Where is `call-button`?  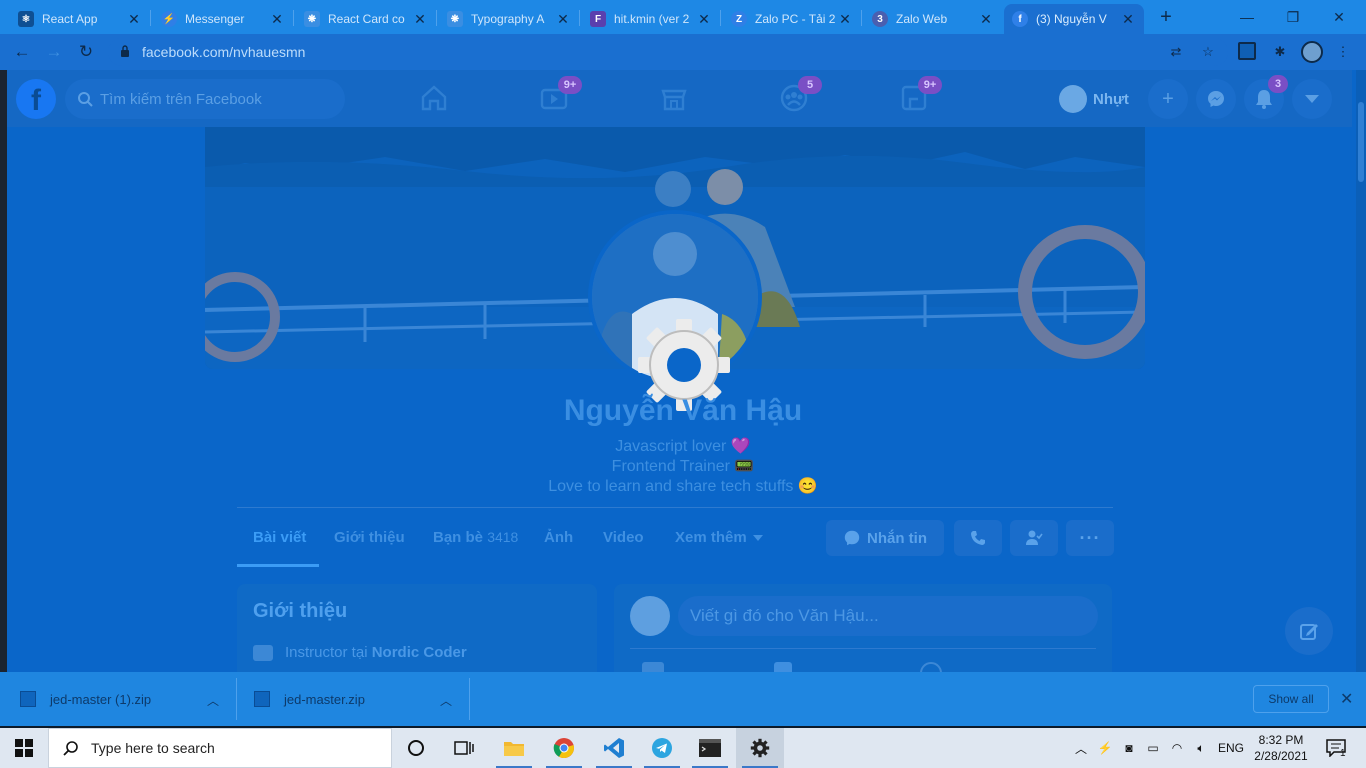 call-button is located at coordinates (978, 538).